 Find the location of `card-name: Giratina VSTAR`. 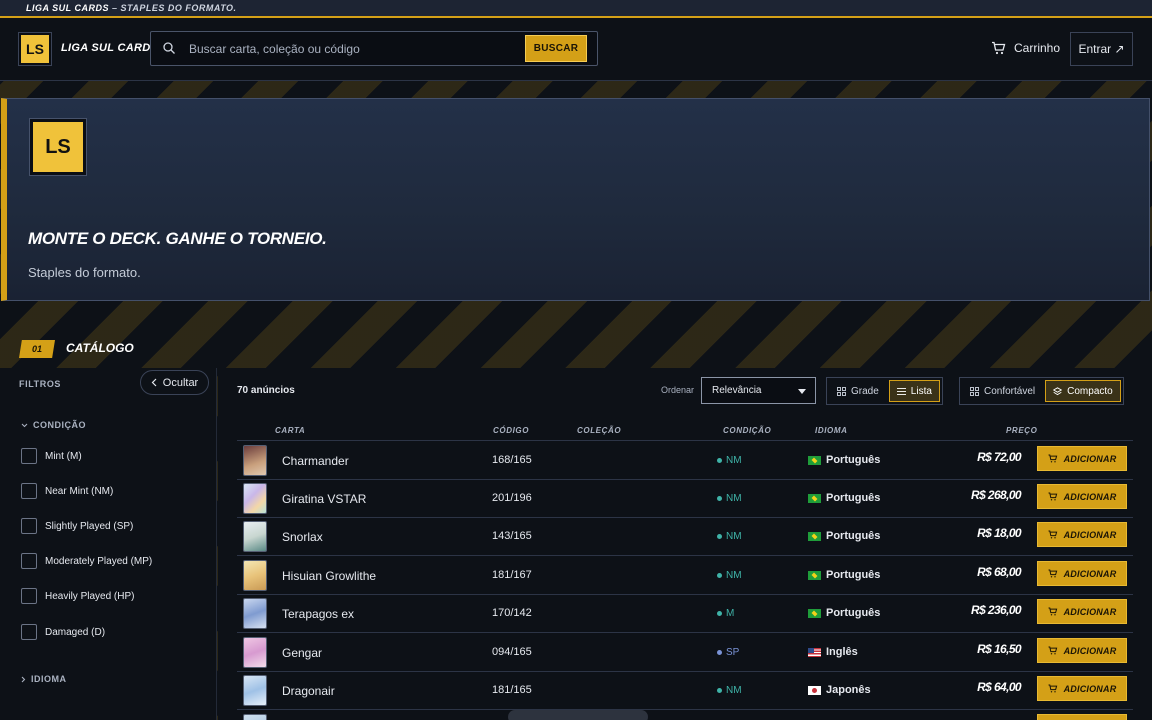

card-name: Giratina VSTAR is located at coordinates (324, 499).